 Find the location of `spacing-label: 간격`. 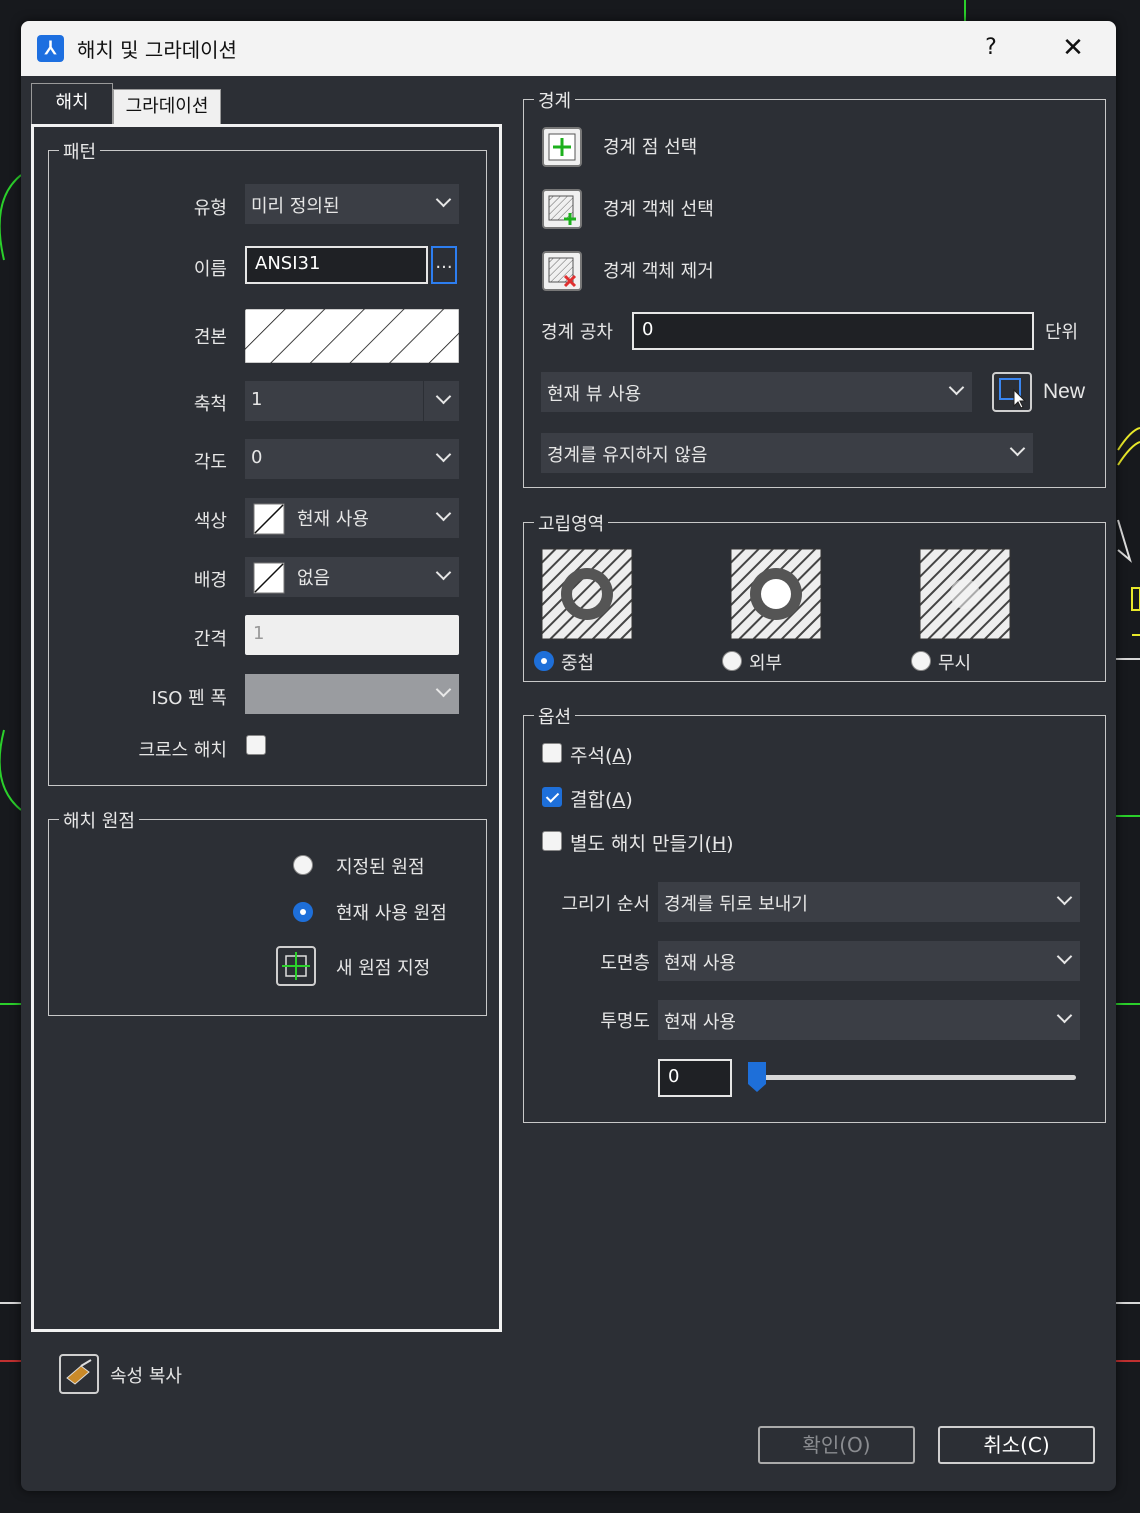

spacing-label: 간격 is located at coordinates (210, 639).